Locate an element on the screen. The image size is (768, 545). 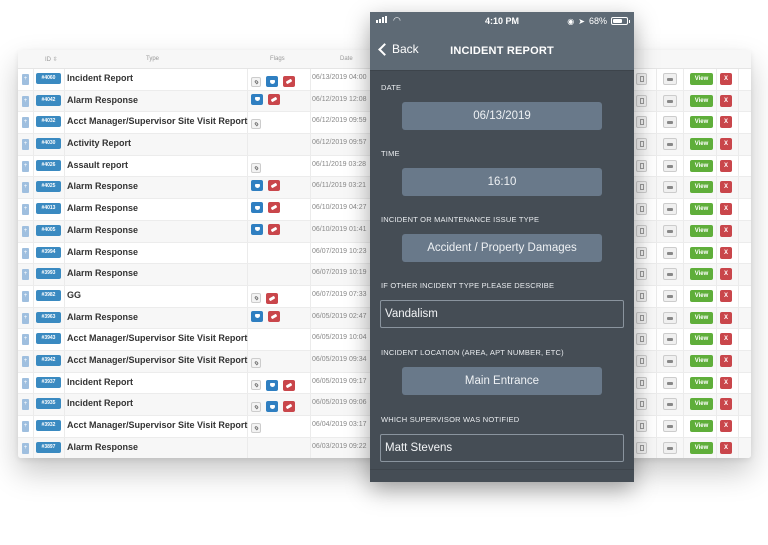
id-badge: #4013 is located at coordinates (48, 209).